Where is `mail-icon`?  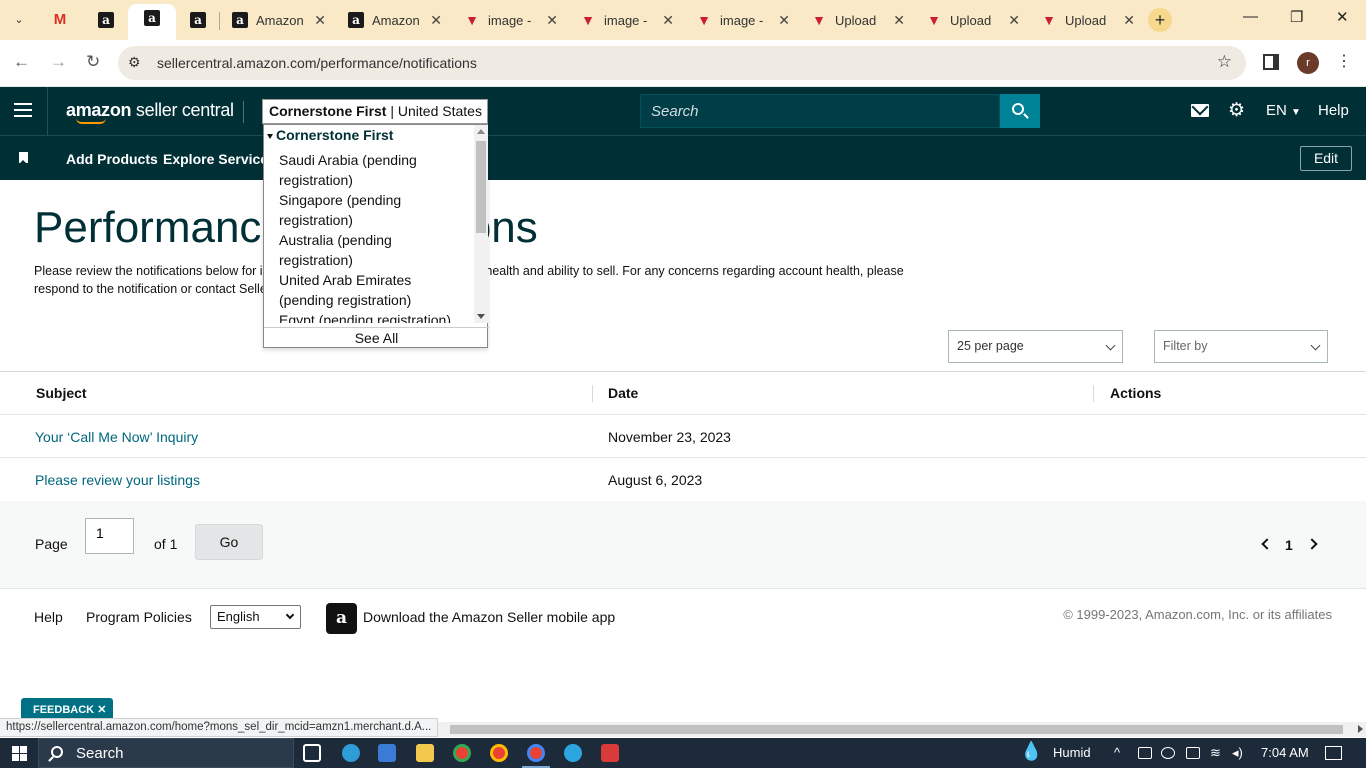 mail-icon is located at coordinates (1200, 110).